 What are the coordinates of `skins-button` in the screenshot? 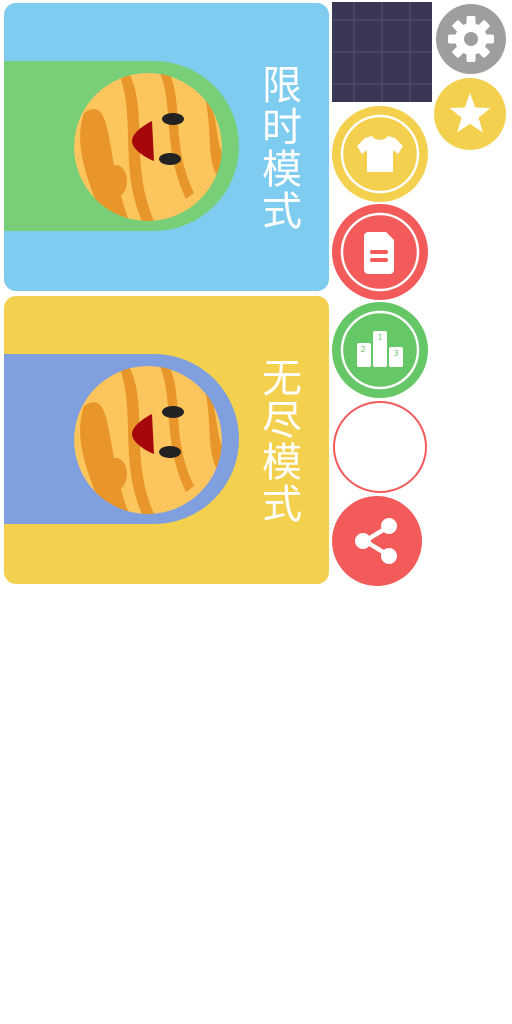 It's located at (380, 154).